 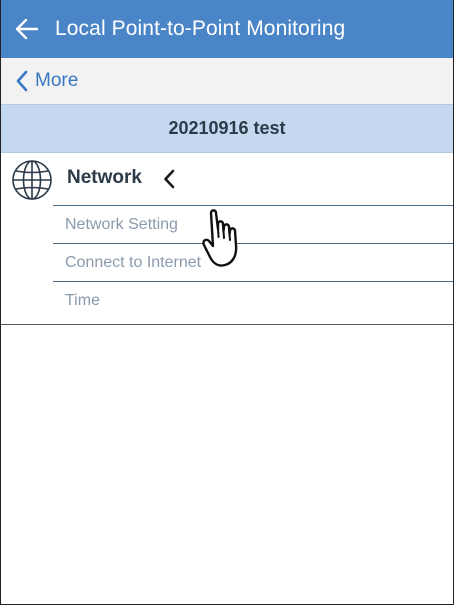 I want to click on app-header: Local Point-to-Point Monitoring, so click(x=227, y=29).